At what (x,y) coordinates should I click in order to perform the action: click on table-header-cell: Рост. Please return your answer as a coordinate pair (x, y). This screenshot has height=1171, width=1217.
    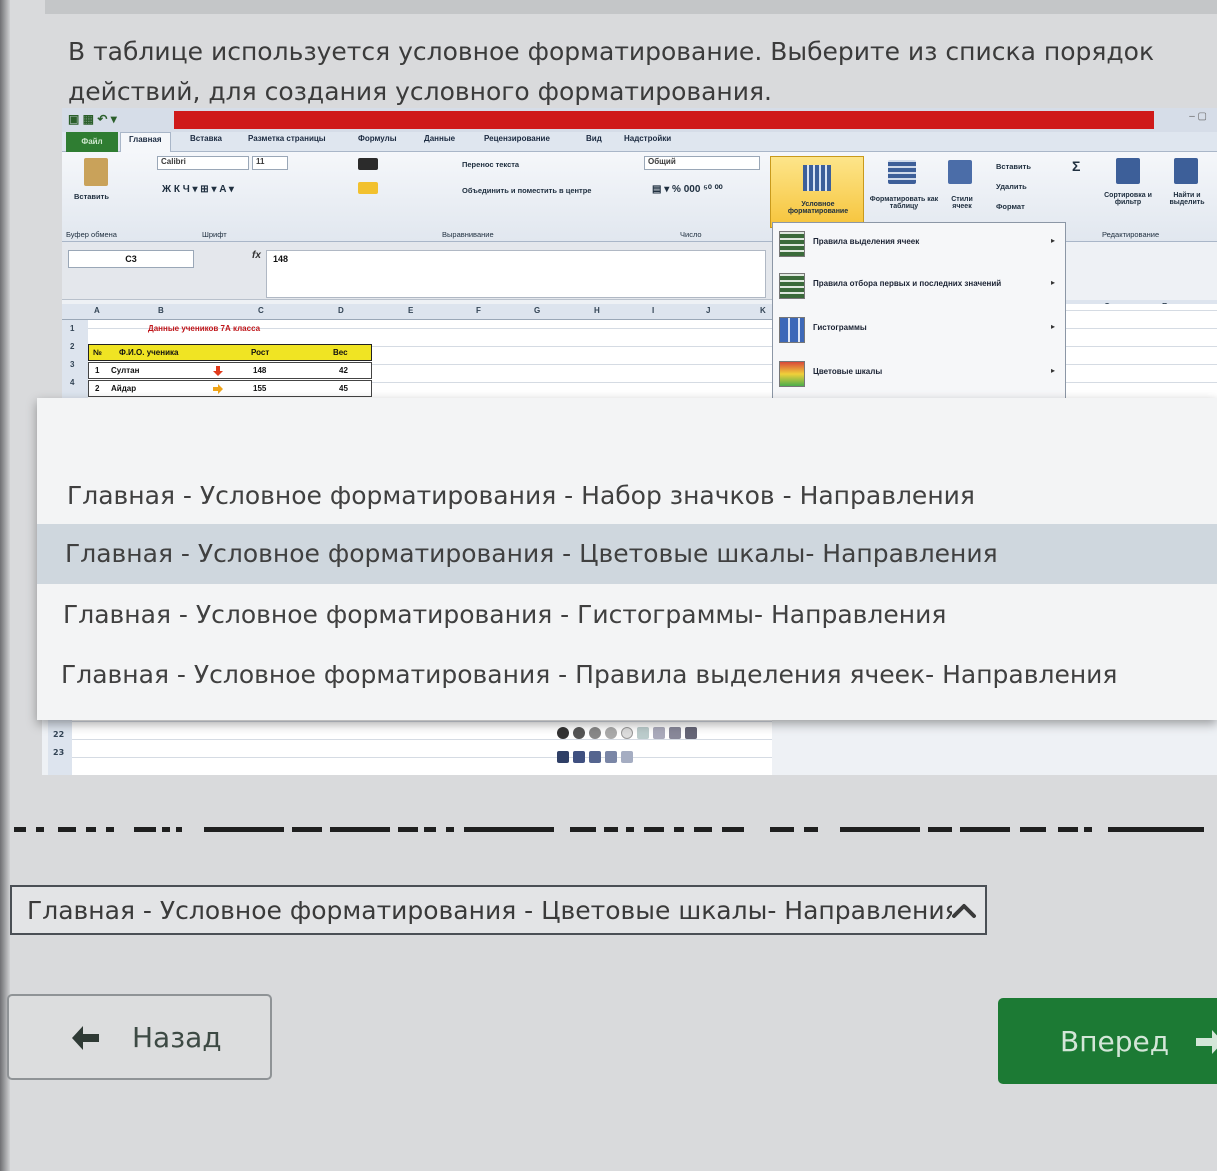
    Looking at the image, I should click on (260, 352).